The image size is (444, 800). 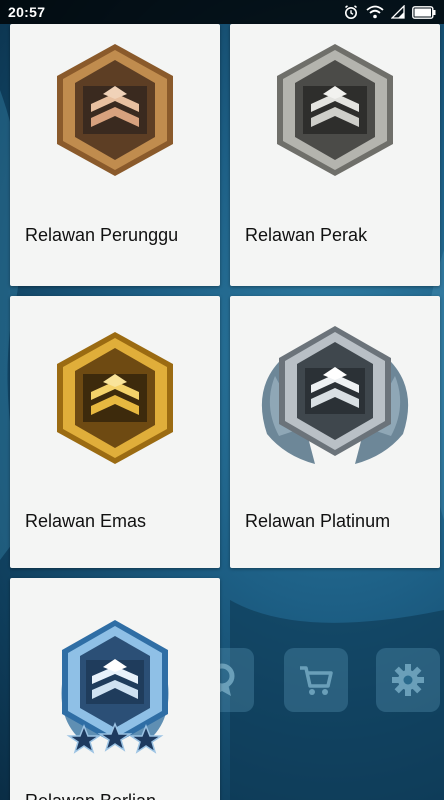 I want to click on platinum-badge-icon, so click(x=335, y=396).